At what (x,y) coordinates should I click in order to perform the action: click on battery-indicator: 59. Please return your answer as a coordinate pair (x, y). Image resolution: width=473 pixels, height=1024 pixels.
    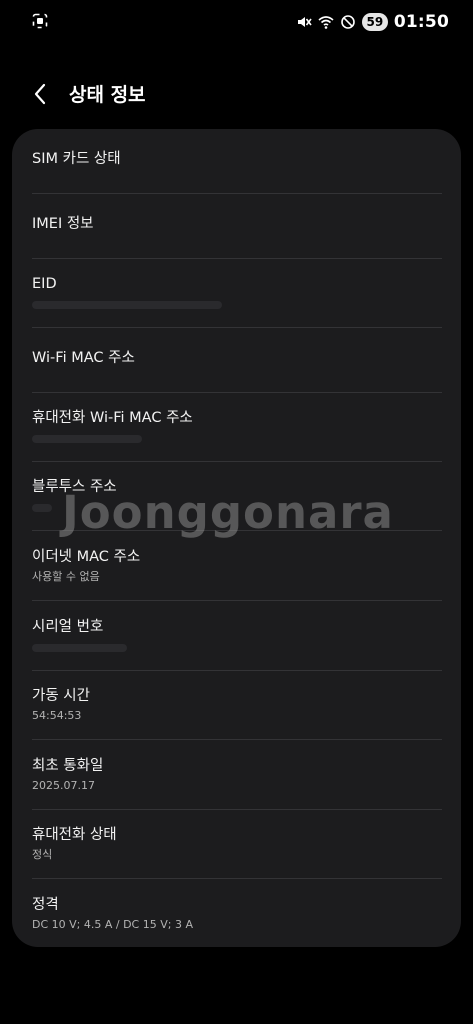
    Looking at the image, I should click on (374, 22).